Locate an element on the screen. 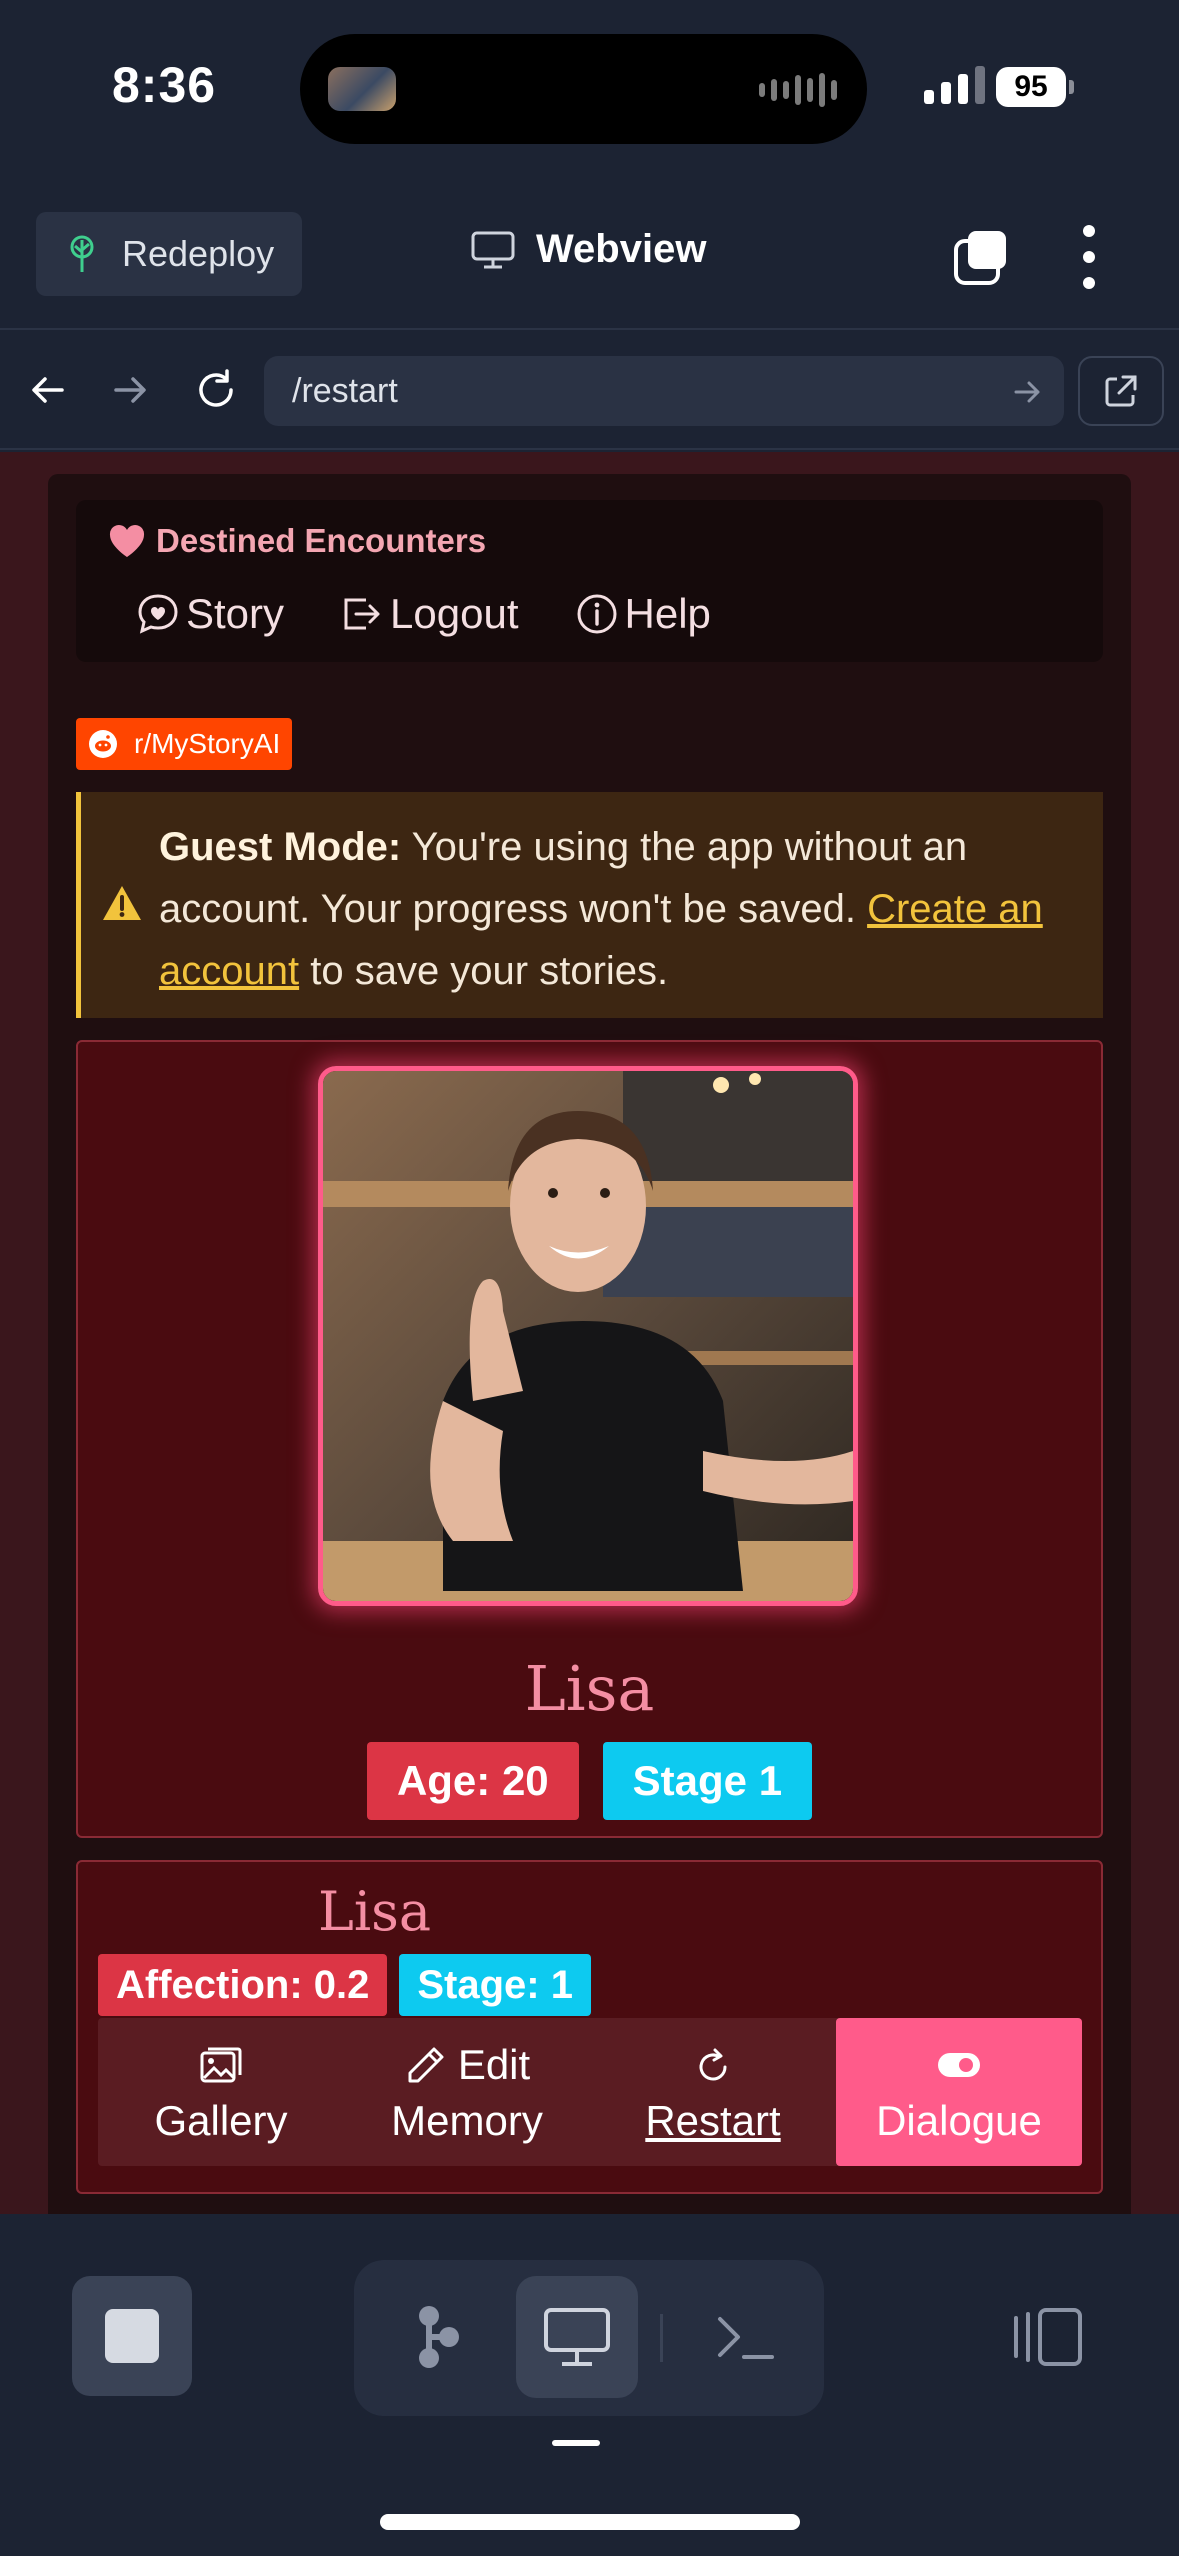 The height and width of the screenshot is (2556, 1179). guest-mode-strong: Guest Mode: is located at coordinates (280, 847).